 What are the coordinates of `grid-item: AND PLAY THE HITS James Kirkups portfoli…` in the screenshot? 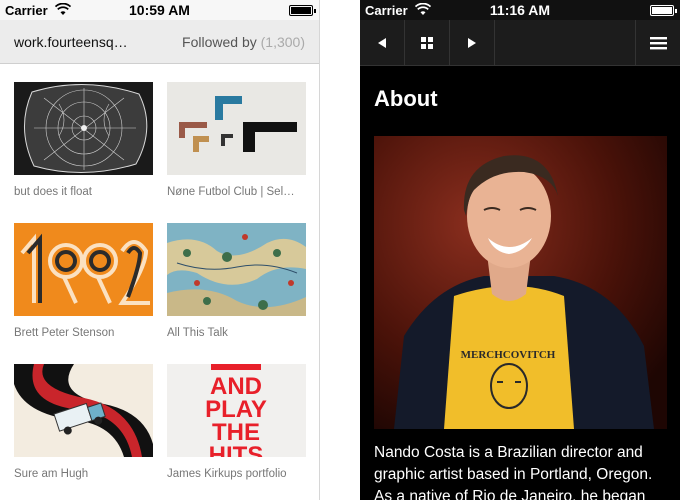 It's located at (236, 422).